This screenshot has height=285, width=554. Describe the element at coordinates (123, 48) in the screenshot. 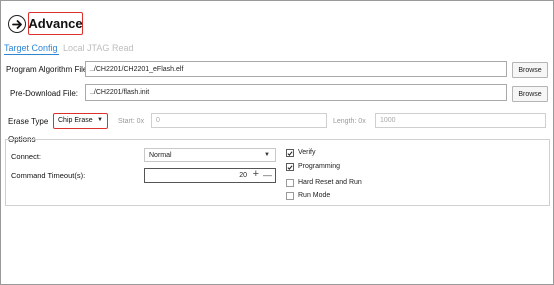

I see `tab-read: Read` at that location.